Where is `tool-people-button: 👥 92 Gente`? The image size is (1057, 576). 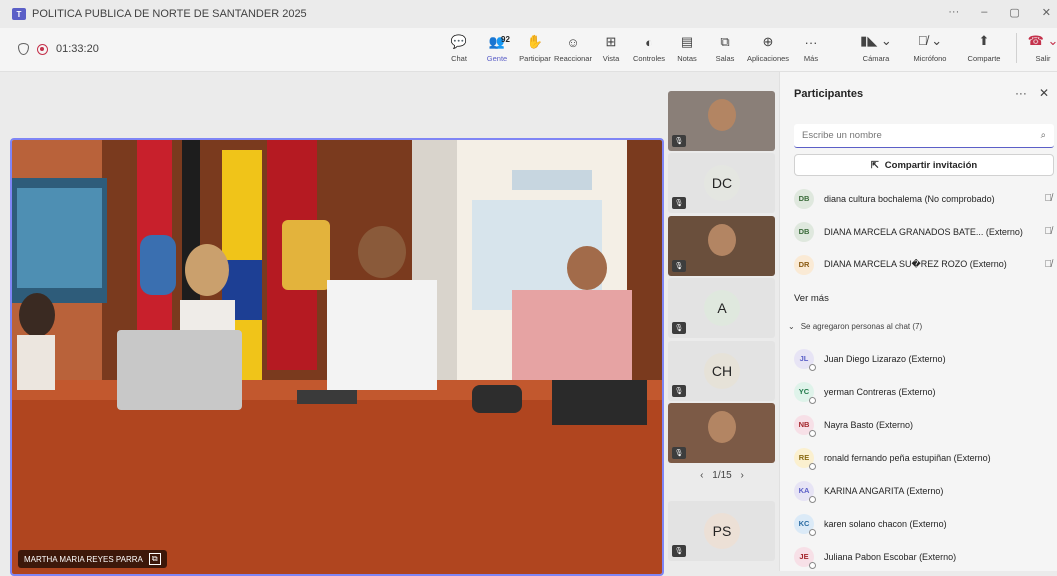
tool-people-button: 👥 92 Gente is located at coordinates (497, 48).